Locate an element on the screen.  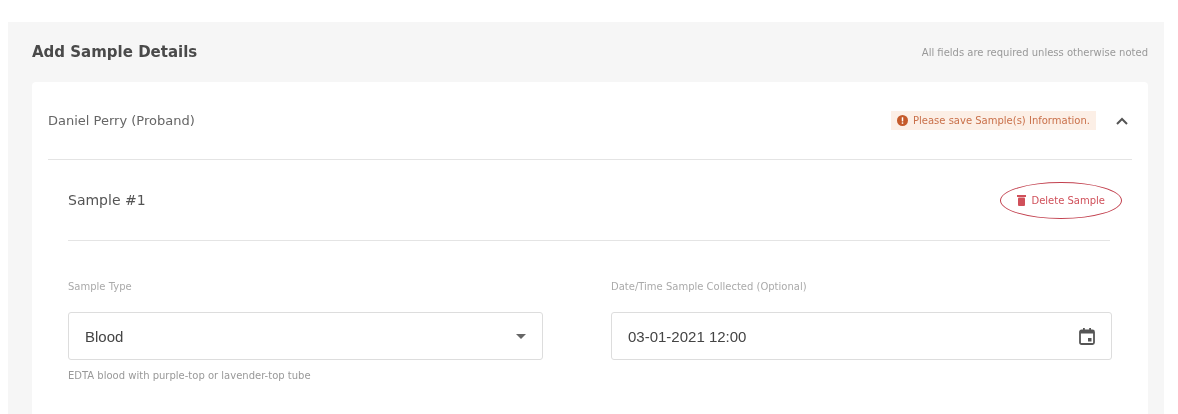
patient-name: Daniel Perry (Proband) is located at coordinates (121, 120).